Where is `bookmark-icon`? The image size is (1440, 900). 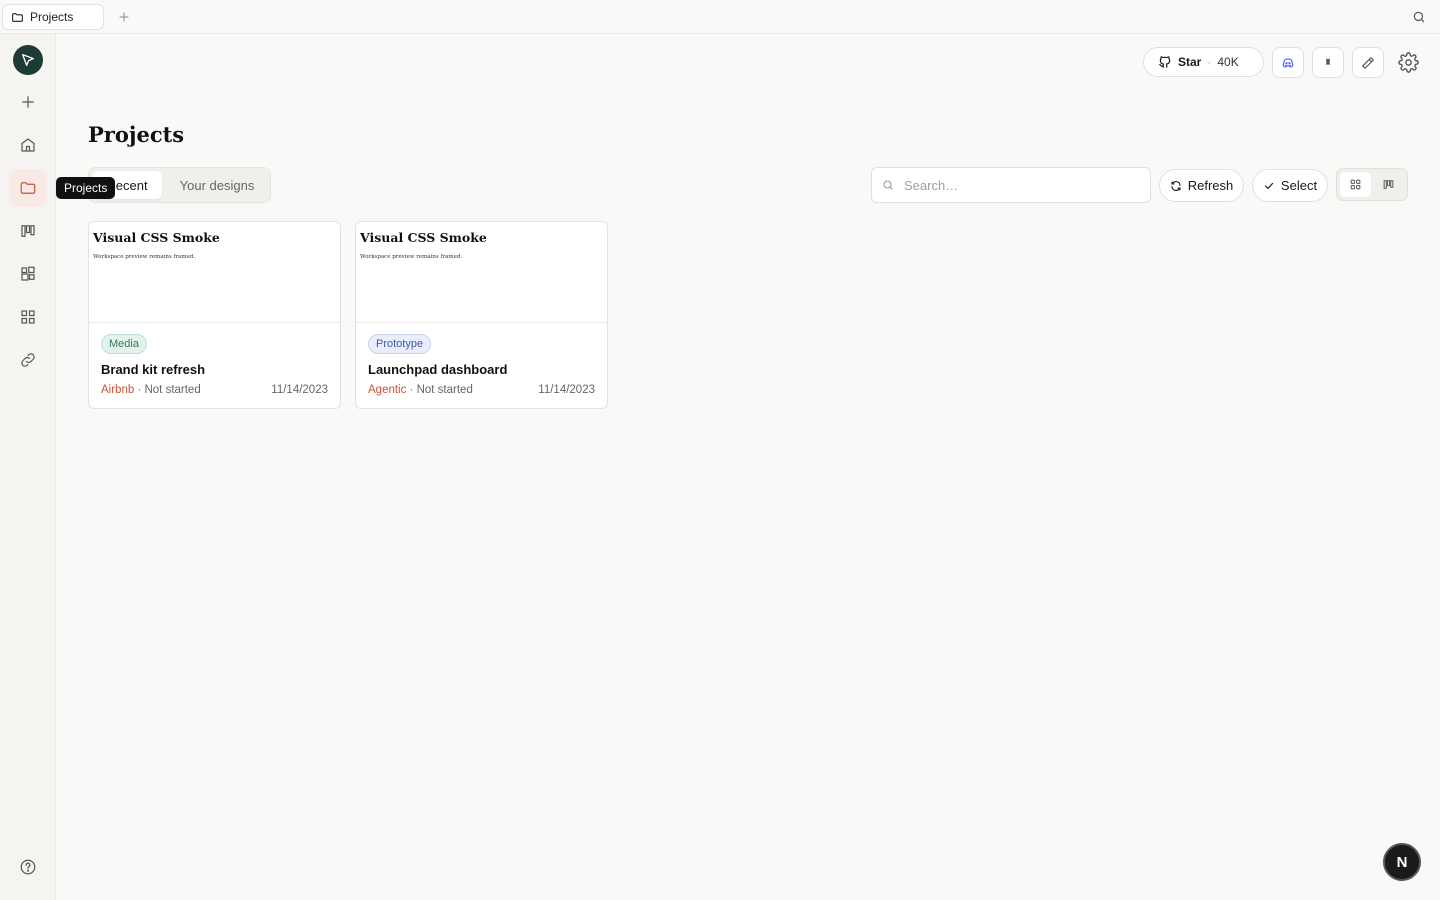
bookmark-icon is located at coordinates (1328, 61).